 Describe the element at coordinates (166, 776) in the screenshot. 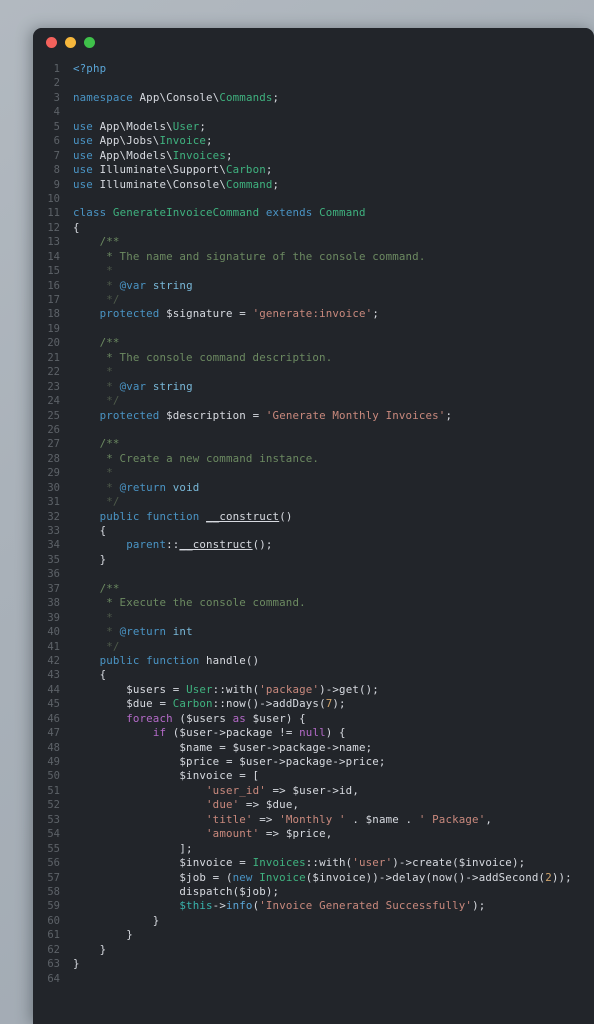

I see `line-content: $invoice = [` at that location.